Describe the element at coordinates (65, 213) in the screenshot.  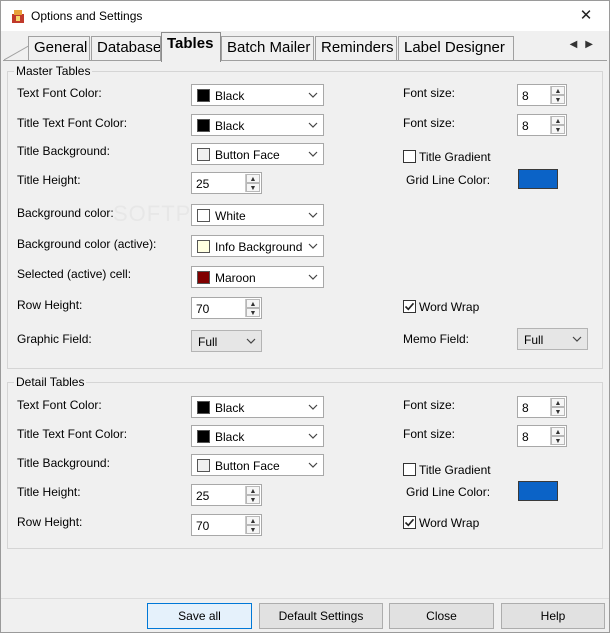
I see `master-background-color-label: Background color:` at that location.